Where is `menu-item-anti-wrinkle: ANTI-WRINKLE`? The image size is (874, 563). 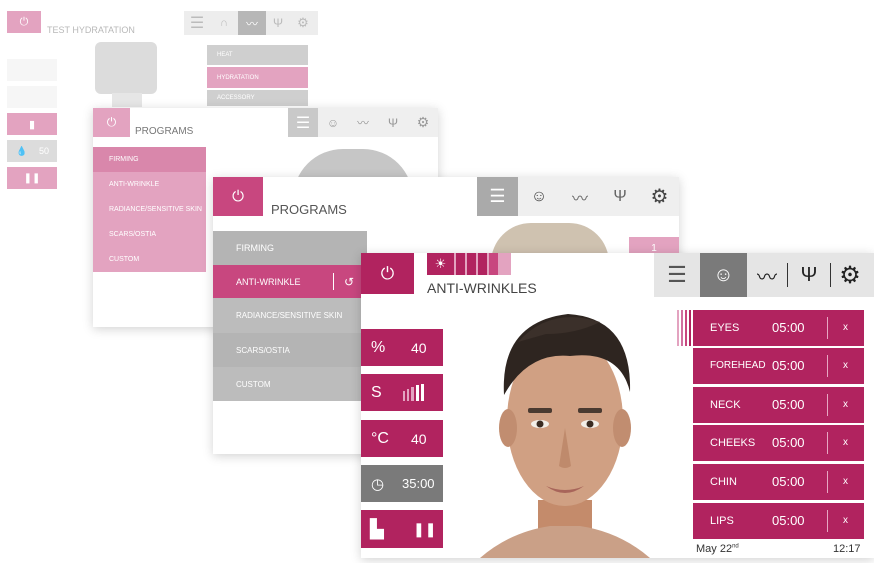
menu-item-anti-wrinkle: ANTI-WRINKLE is located at coordinates (149, 184).